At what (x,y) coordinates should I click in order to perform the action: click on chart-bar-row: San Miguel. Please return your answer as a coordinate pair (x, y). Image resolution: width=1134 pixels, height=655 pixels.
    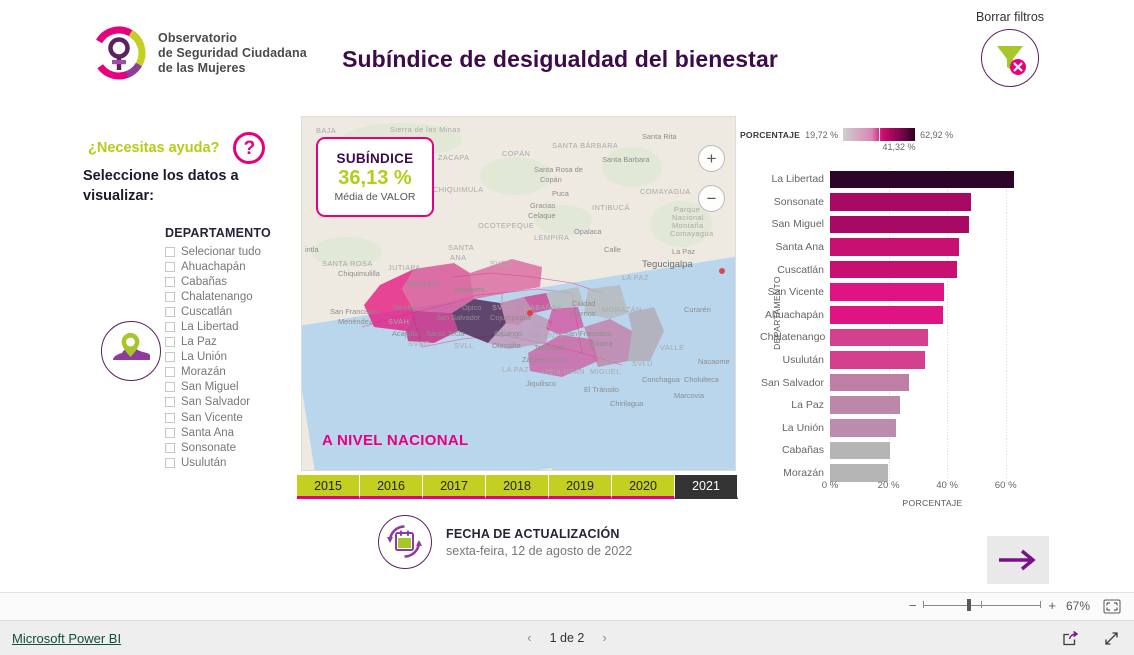
    Looking at the image, I should click on (897, 224).